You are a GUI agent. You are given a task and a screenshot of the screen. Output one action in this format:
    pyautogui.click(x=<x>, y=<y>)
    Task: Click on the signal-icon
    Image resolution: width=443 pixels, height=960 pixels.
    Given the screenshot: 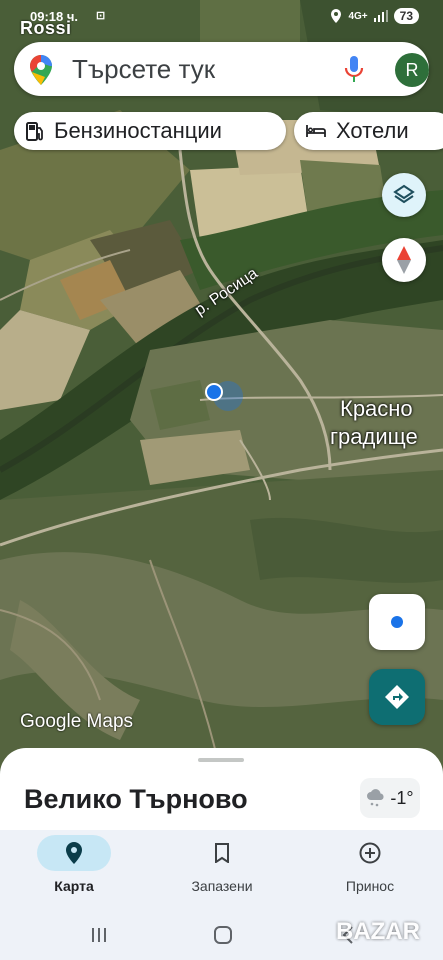 What is the action you would take?
    pyautogui.click(x=380, y=16)
    